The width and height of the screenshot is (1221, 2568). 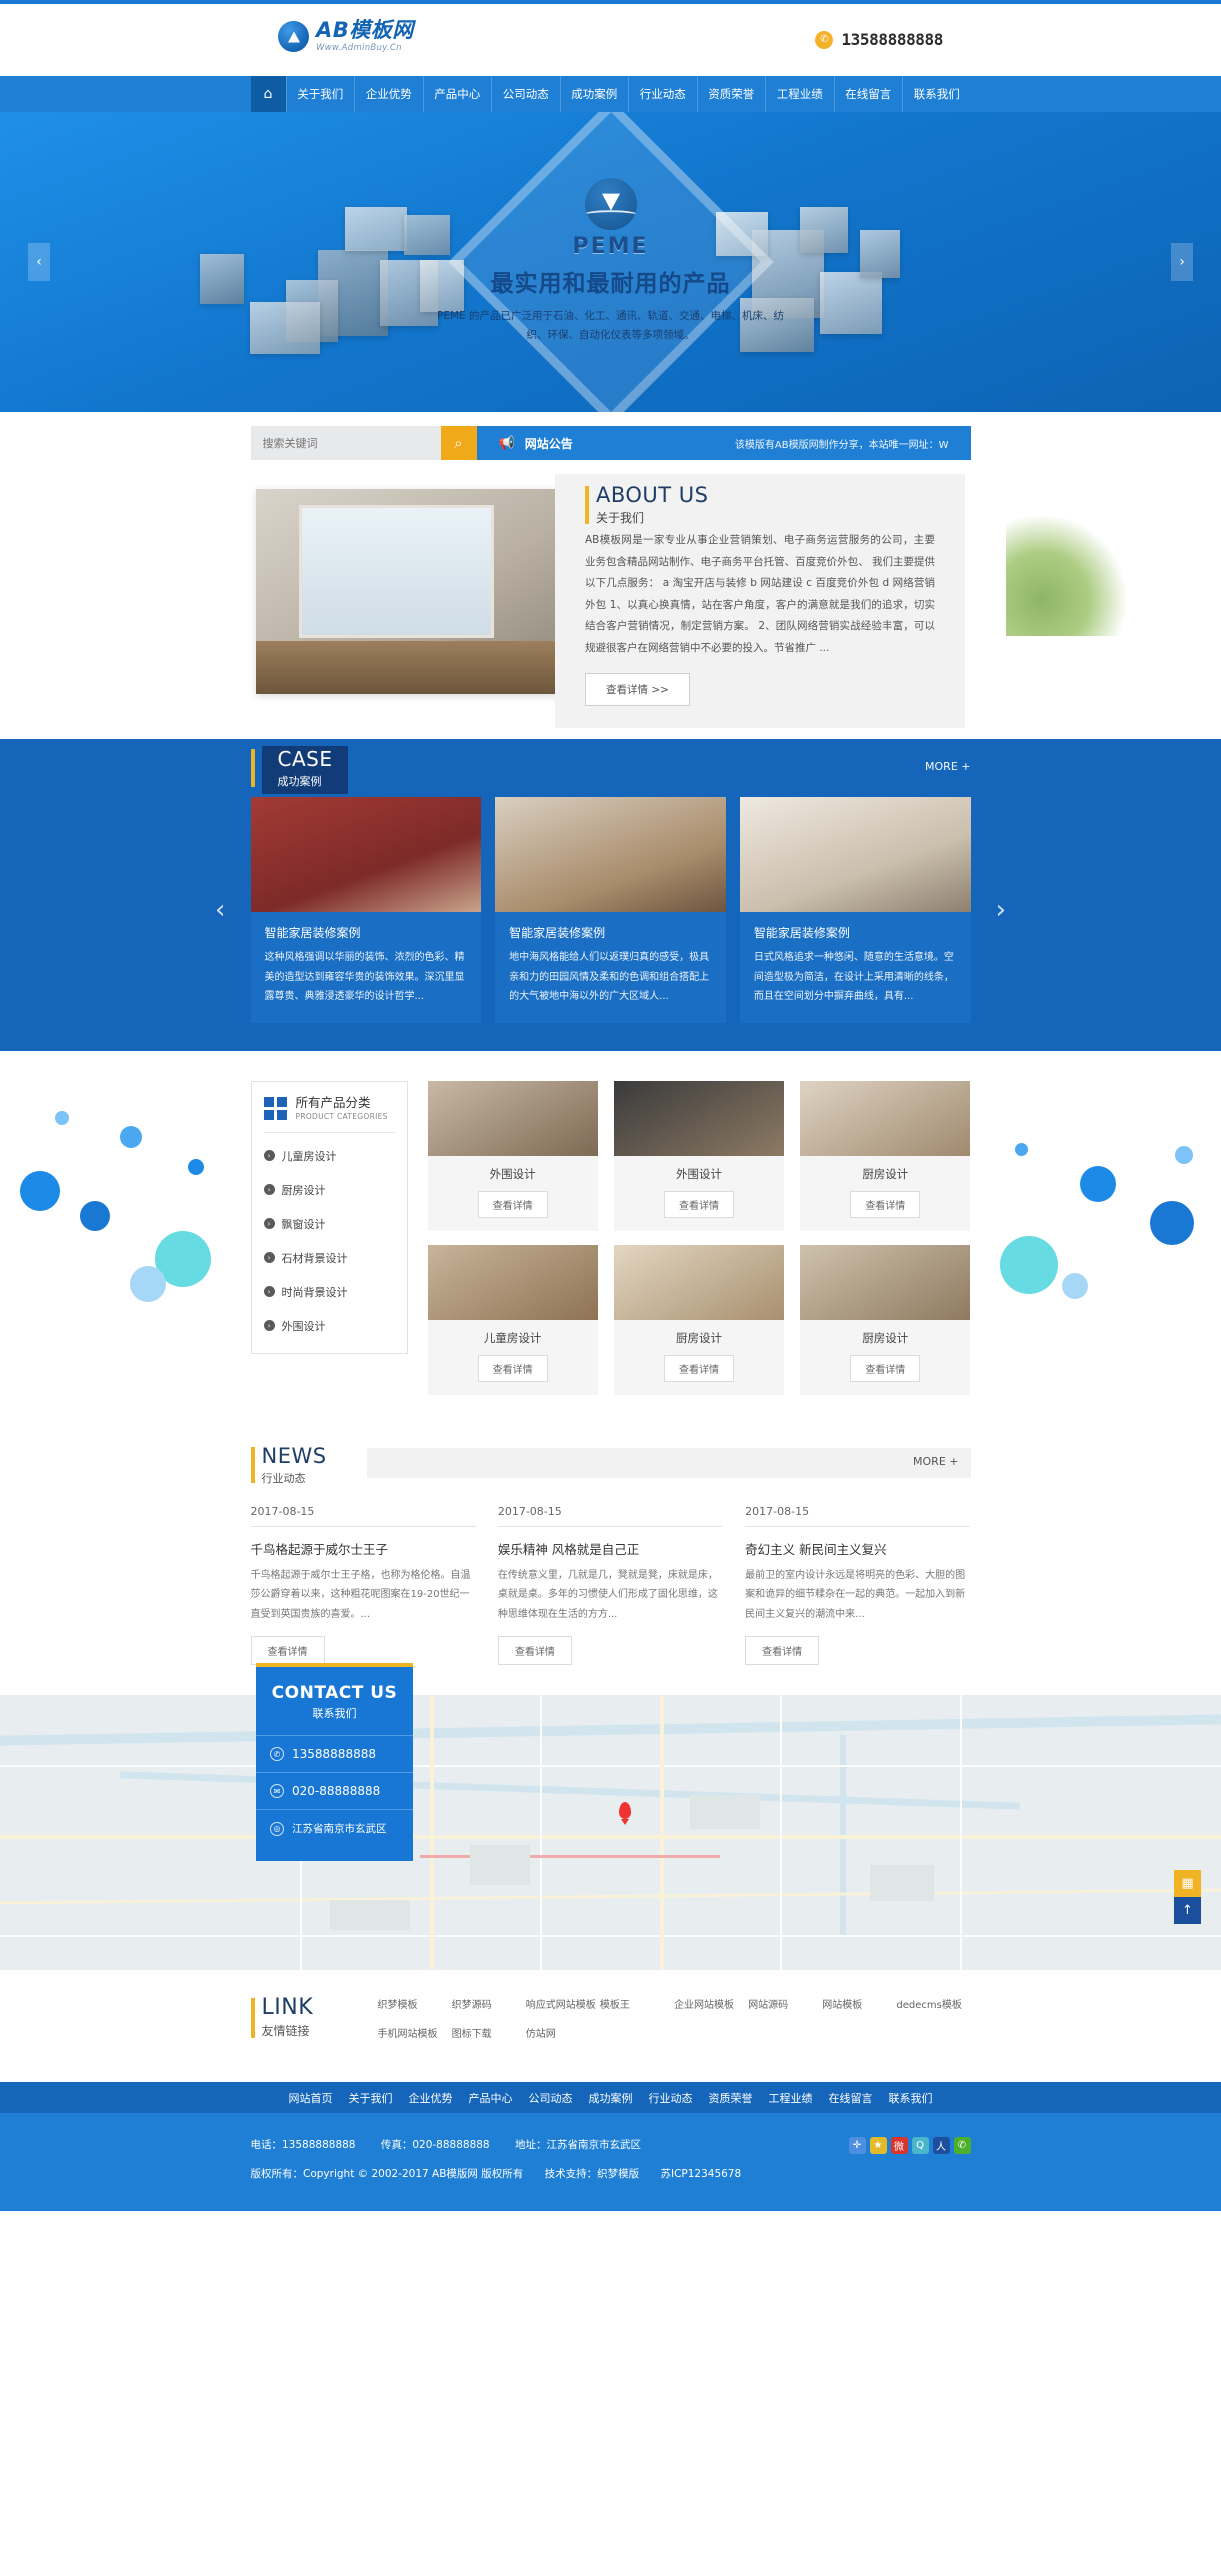 I want to click on category-item-exterior: › 外围设计, so click(x=329, y=1326).